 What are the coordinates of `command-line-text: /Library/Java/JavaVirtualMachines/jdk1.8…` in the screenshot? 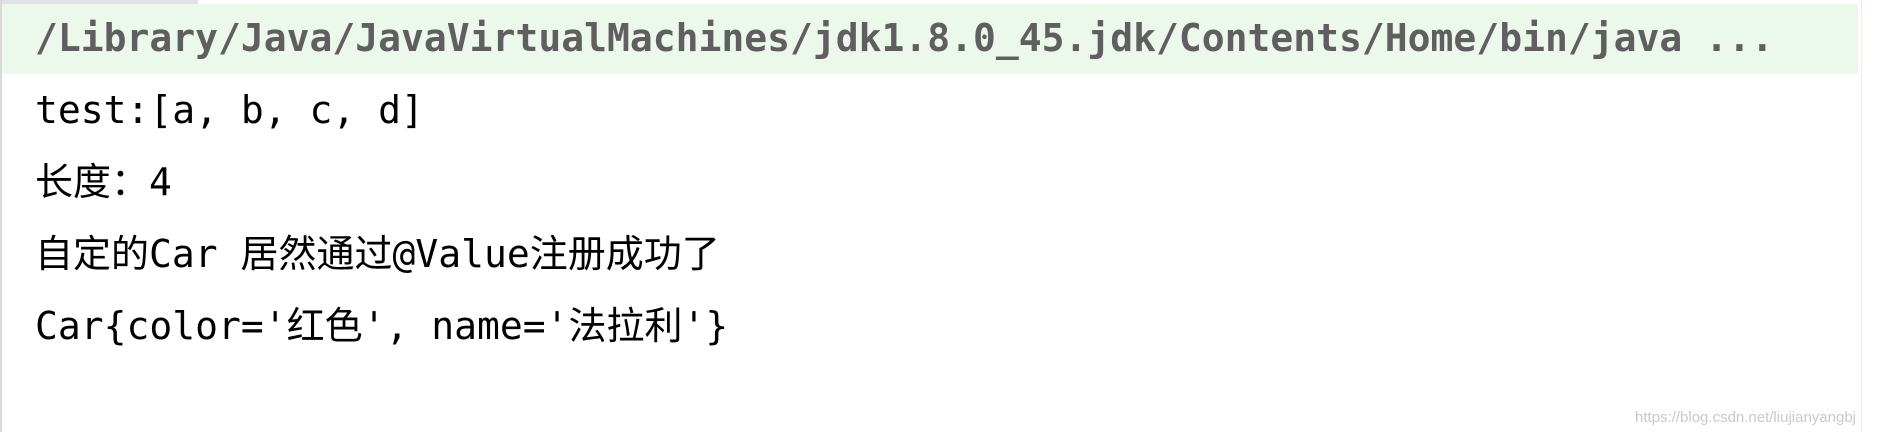 It's located at (904, 38).